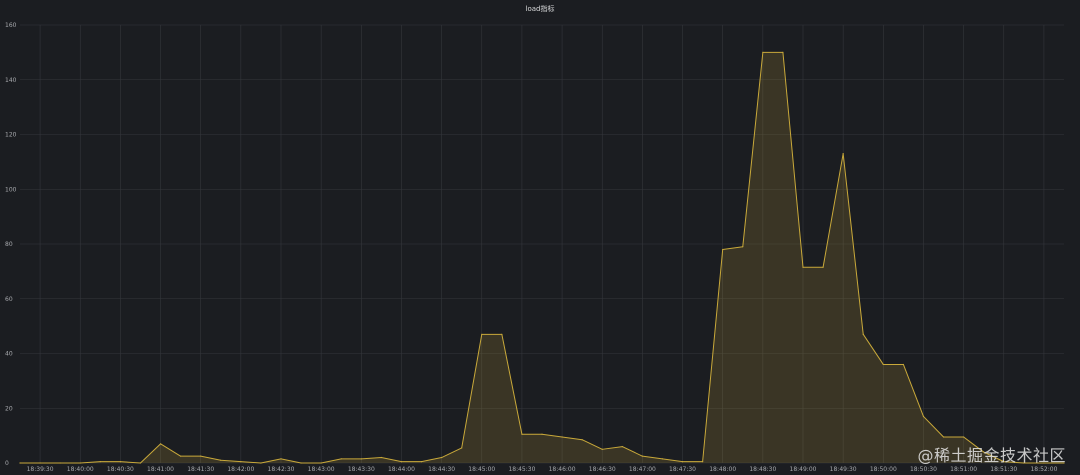  I want to click on y-tick-label: 0, so click(7, 463).